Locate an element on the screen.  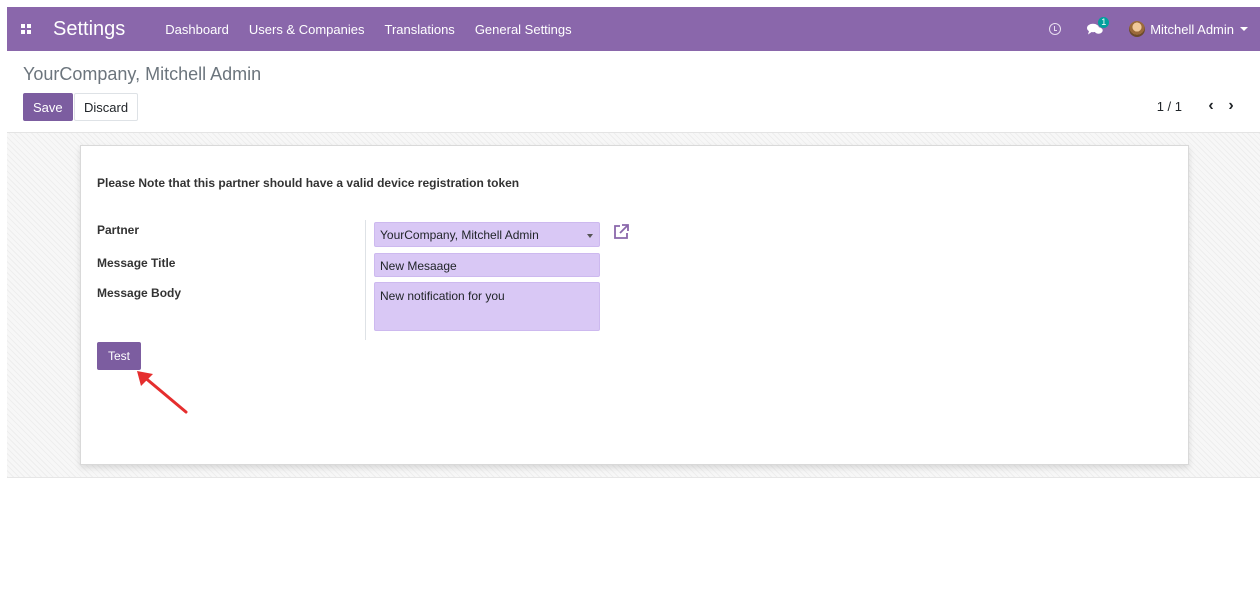
partner-select: YourCompany, Mitchell Admin is located at coordinates (487, 234).